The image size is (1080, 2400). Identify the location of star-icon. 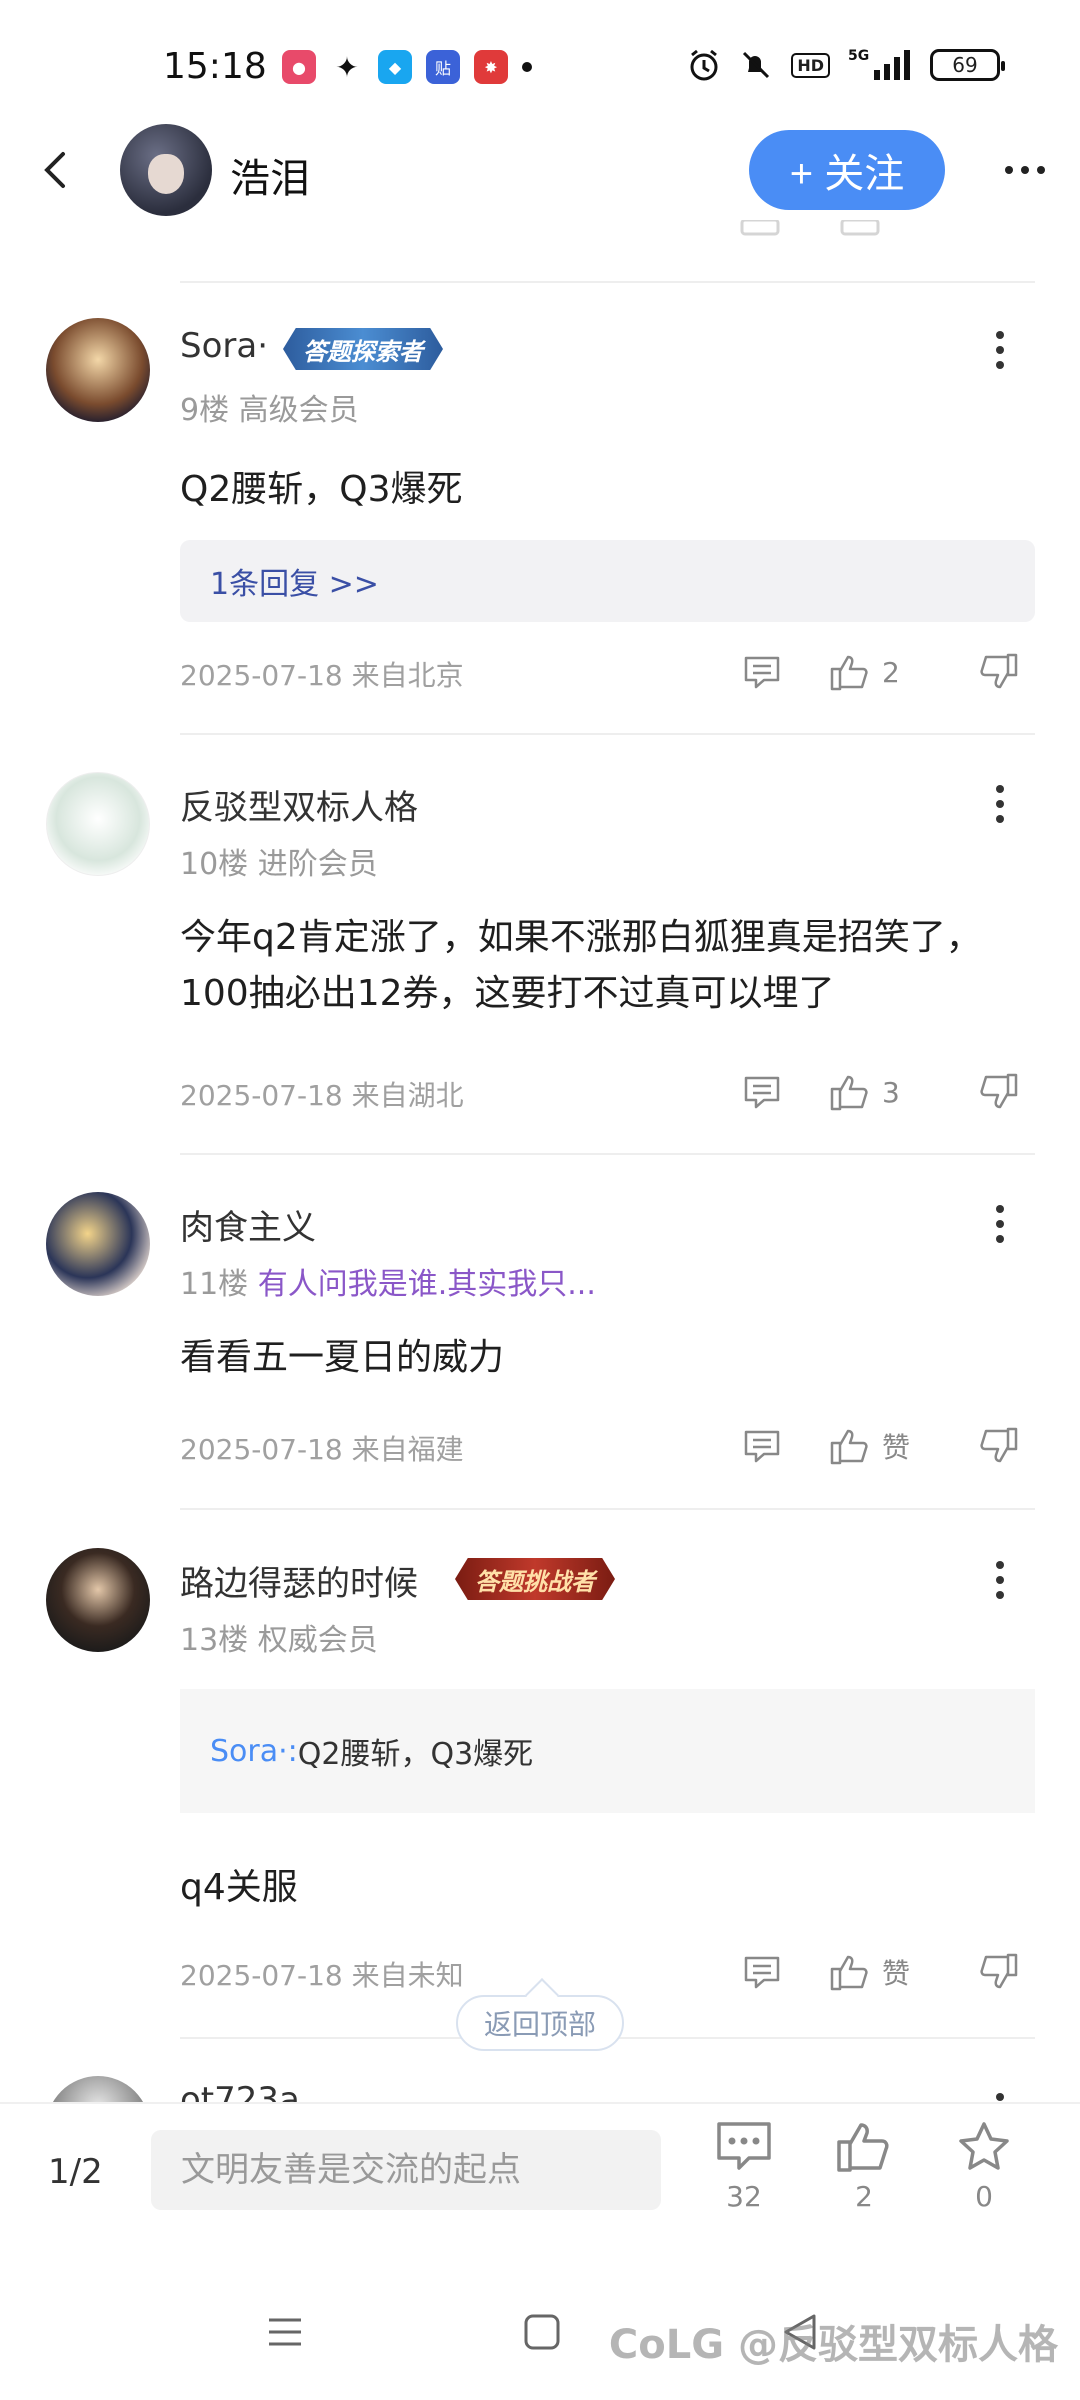
(984, 2146).